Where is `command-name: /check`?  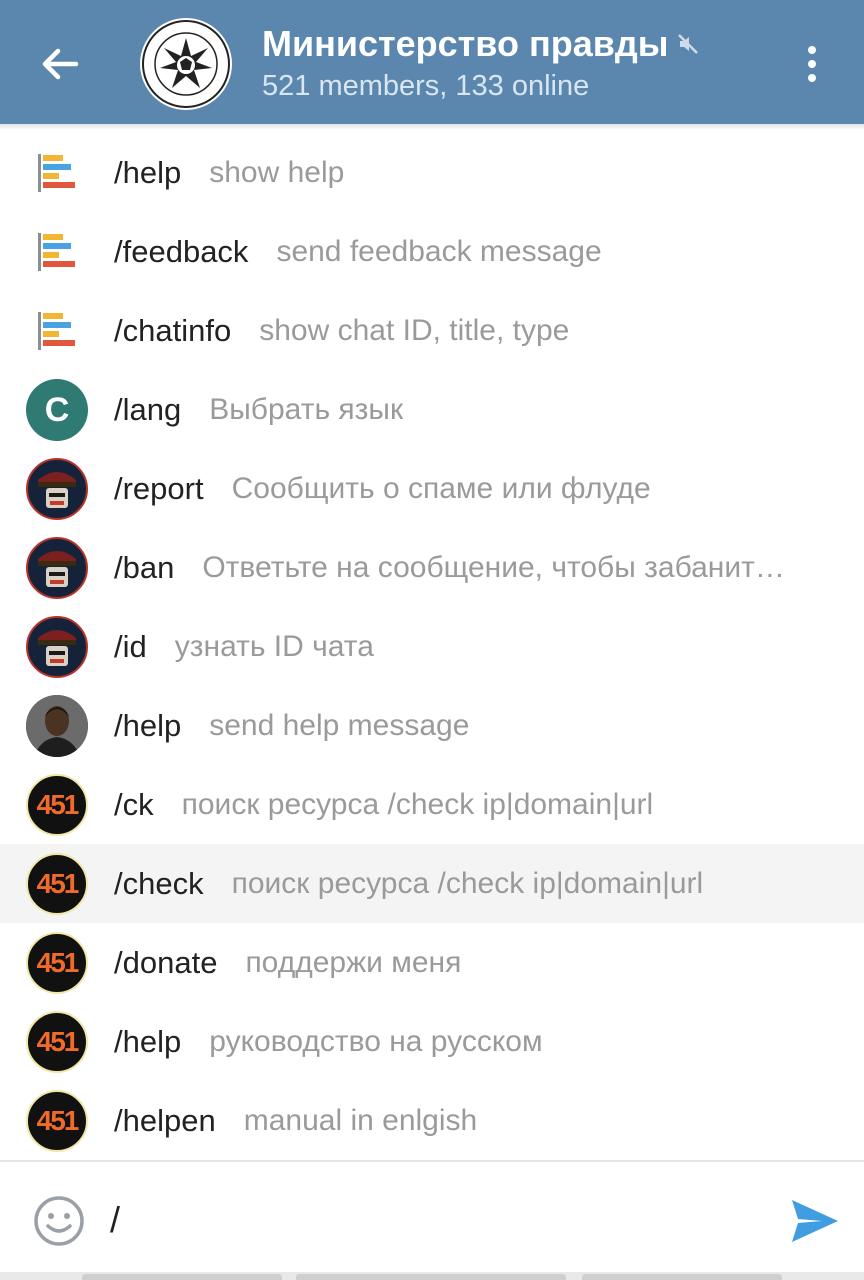
command-name: /check is located at coordinates (159, 883).